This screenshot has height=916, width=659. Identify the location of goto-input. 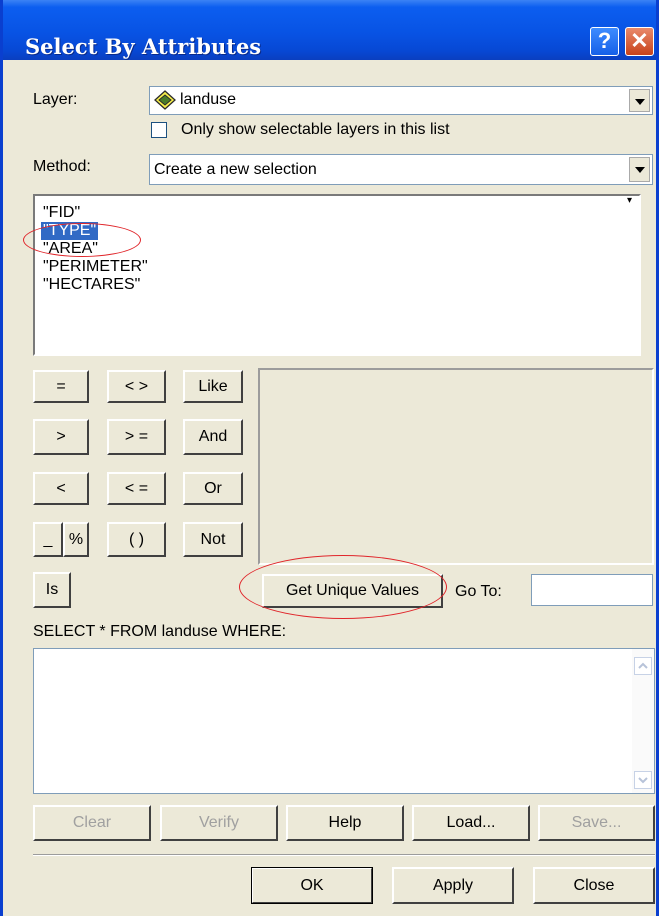
(592, 590).